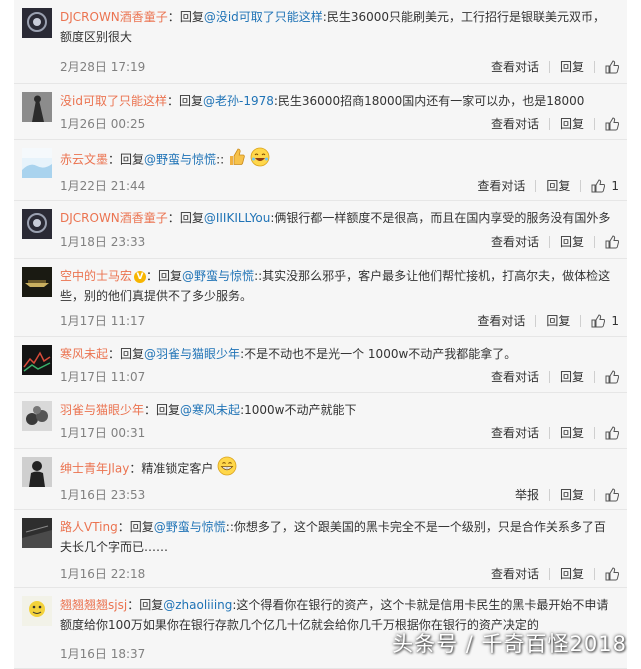  What do you see at coordinates (237, 218) in the screenshot?
I see `mention-link: @IIIKILLYou` at bounding box center [237, 218].